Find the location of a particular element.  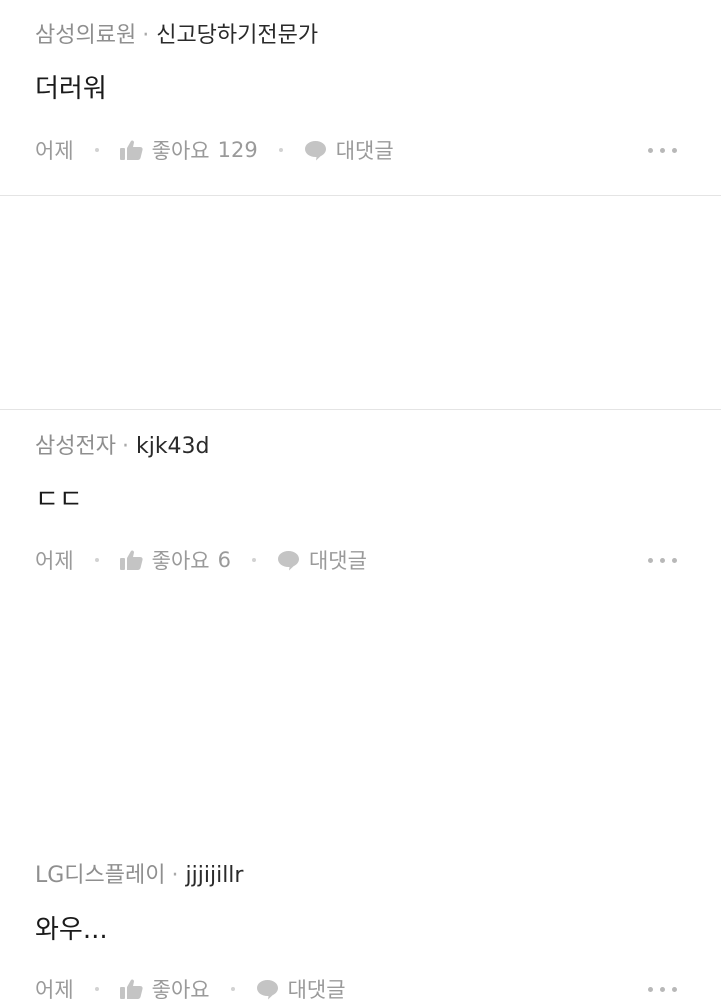

author-username: 신고당하기전문가 is located at coordinates (237, 35).